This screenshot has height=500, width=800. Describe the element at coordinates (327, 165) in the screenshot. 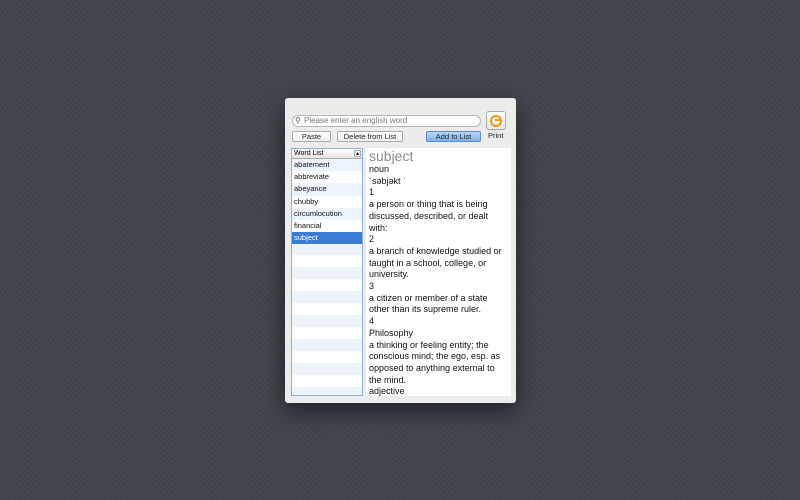

I see `word-list-item: abatement` at that location.